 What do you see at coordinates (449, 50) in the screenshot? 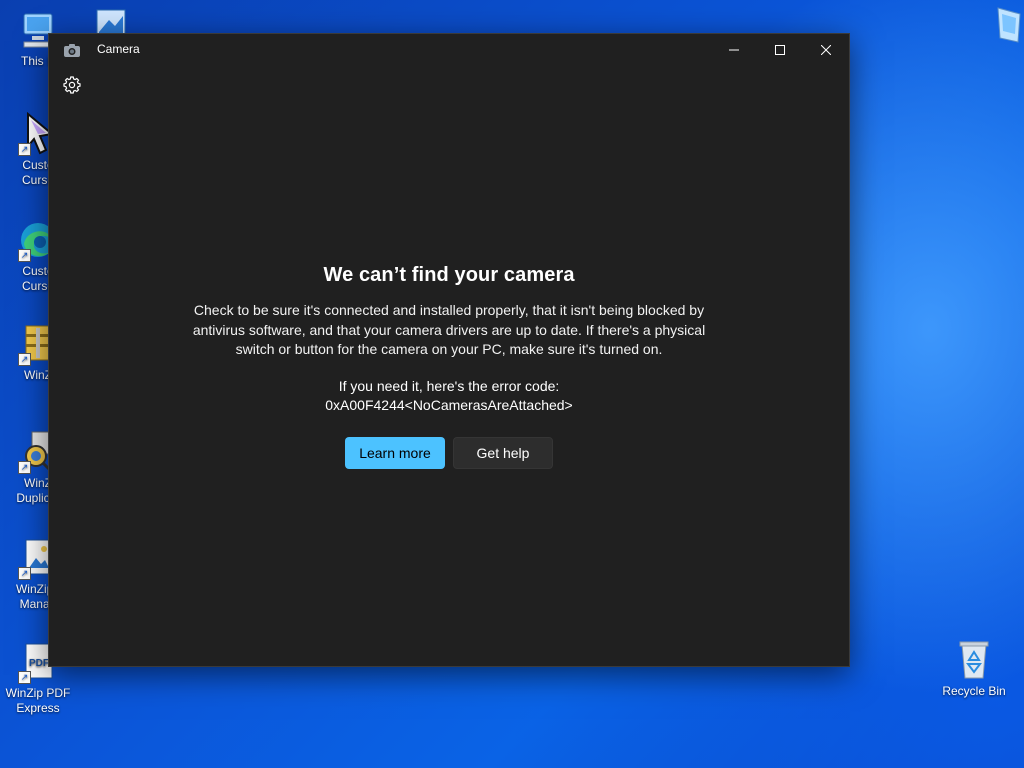
I see `title-bar: Camera` at bounding box center [449, 50].